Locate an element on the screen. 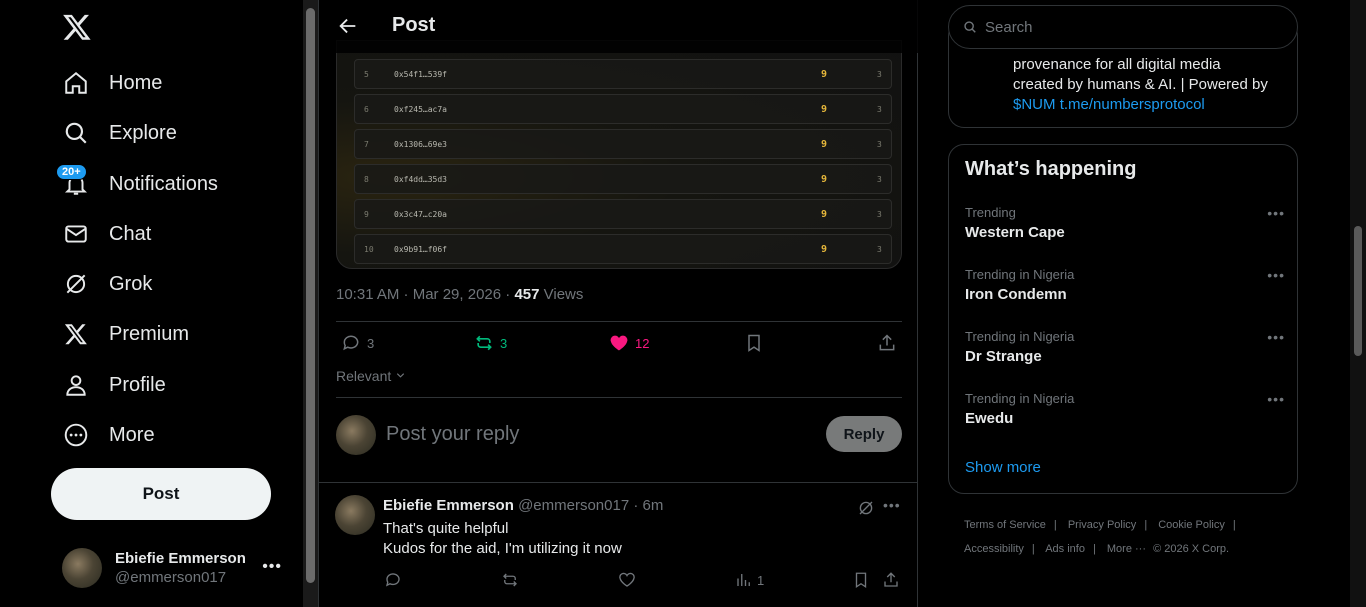 This screenshot has width=1366, height=607. footer-link: Terms of Service is located at coordinates (1005, 525).